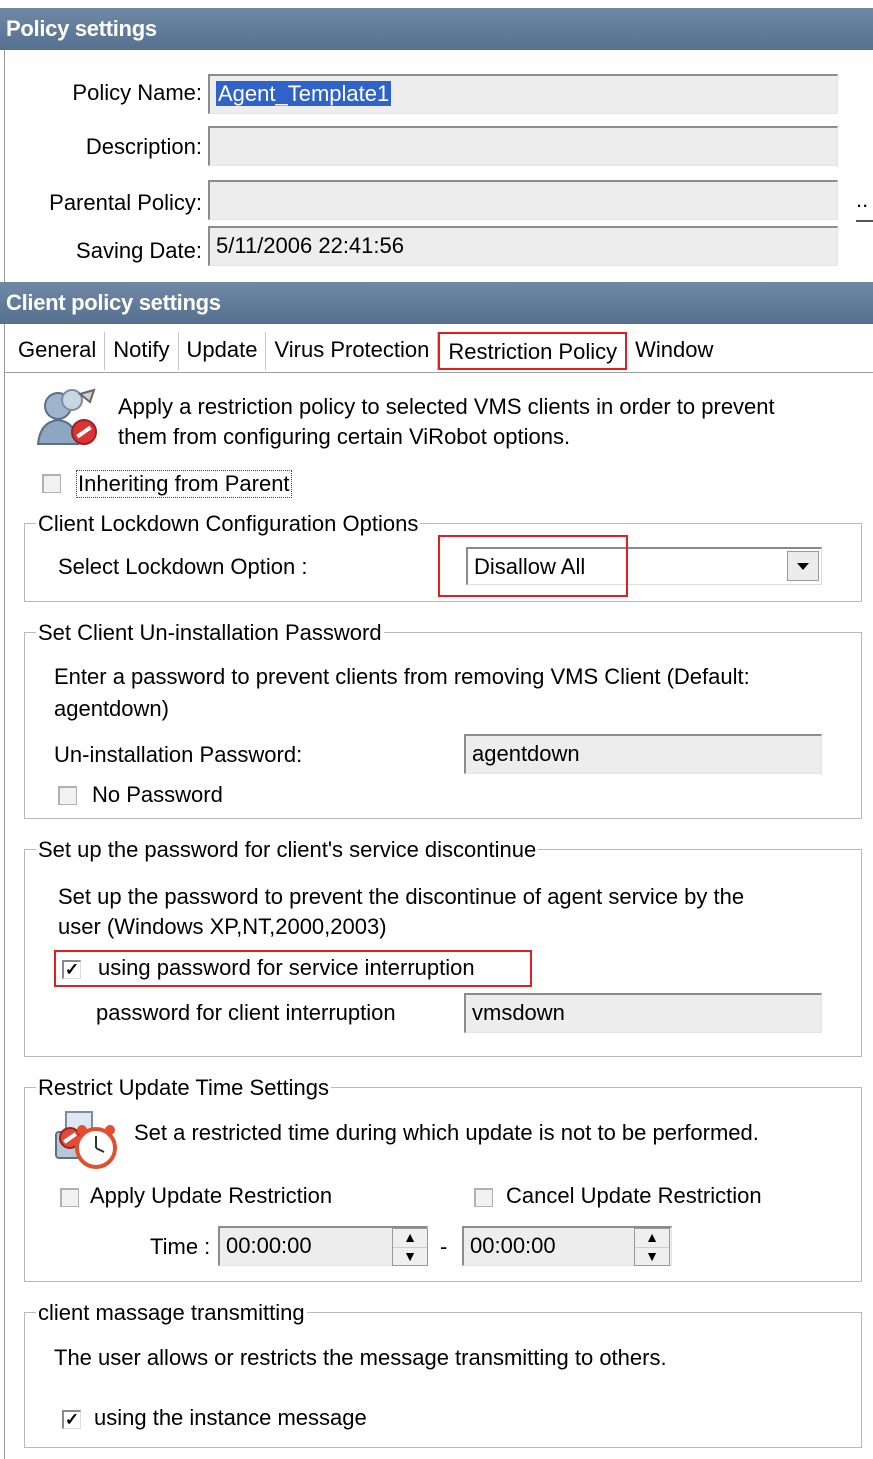 The height and width of the screenshot is (1459, 873). I want to click on description-label: Description:, so click(143, 146).